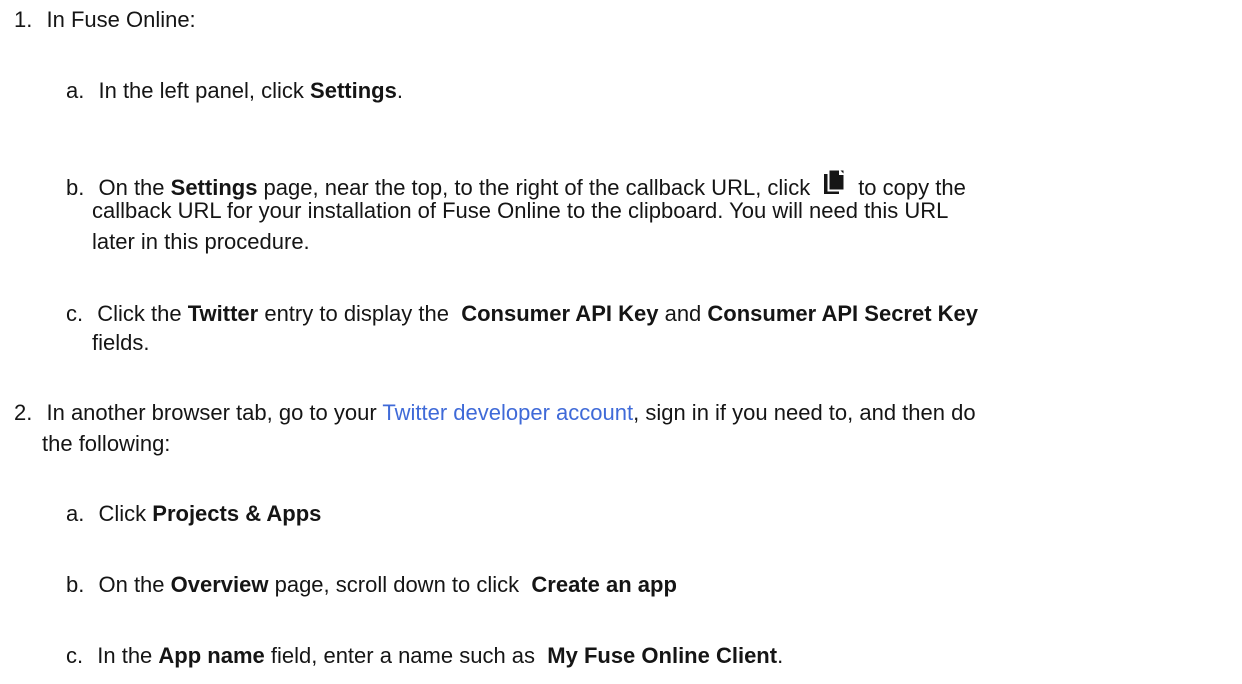 This screenshot has width=1242, height=684. What do you see at coordinates (134, 584) in the screenshot?
I see `step-2b-text-part: On the` at bounding box center [134, 584].